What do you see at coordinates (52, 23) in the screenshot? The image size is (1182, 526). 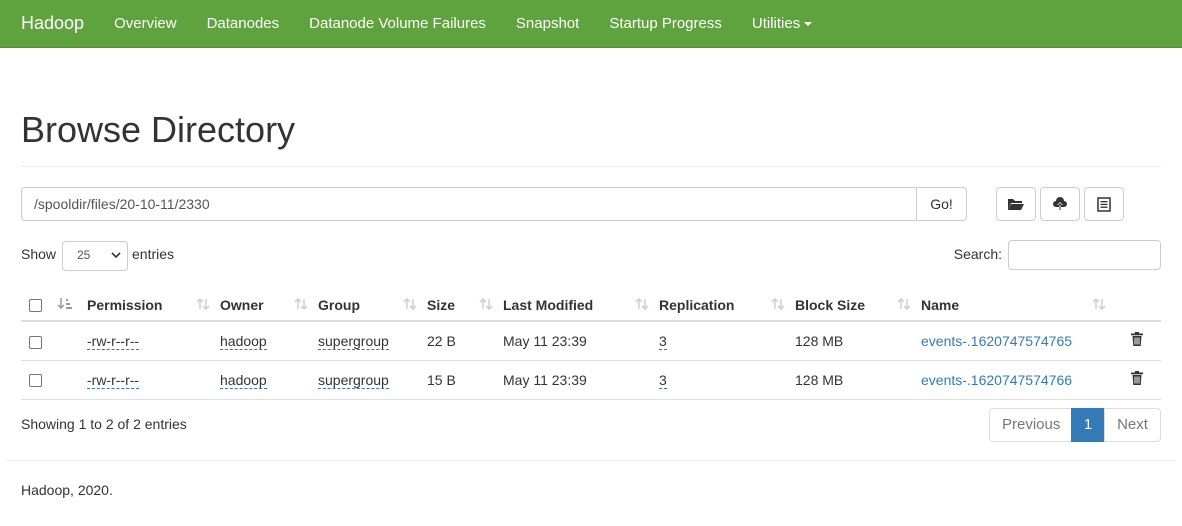 I see `brand-link: Hadoop` at bounding box center [52, 23].